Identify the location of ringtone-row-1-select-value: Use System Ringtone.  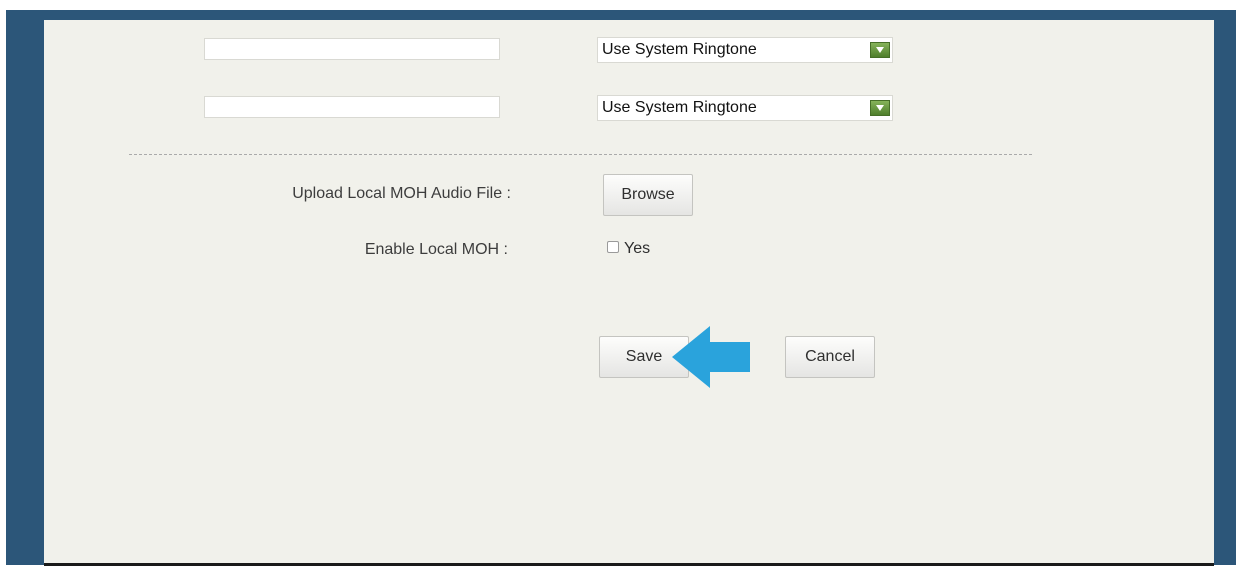
(679, 49).